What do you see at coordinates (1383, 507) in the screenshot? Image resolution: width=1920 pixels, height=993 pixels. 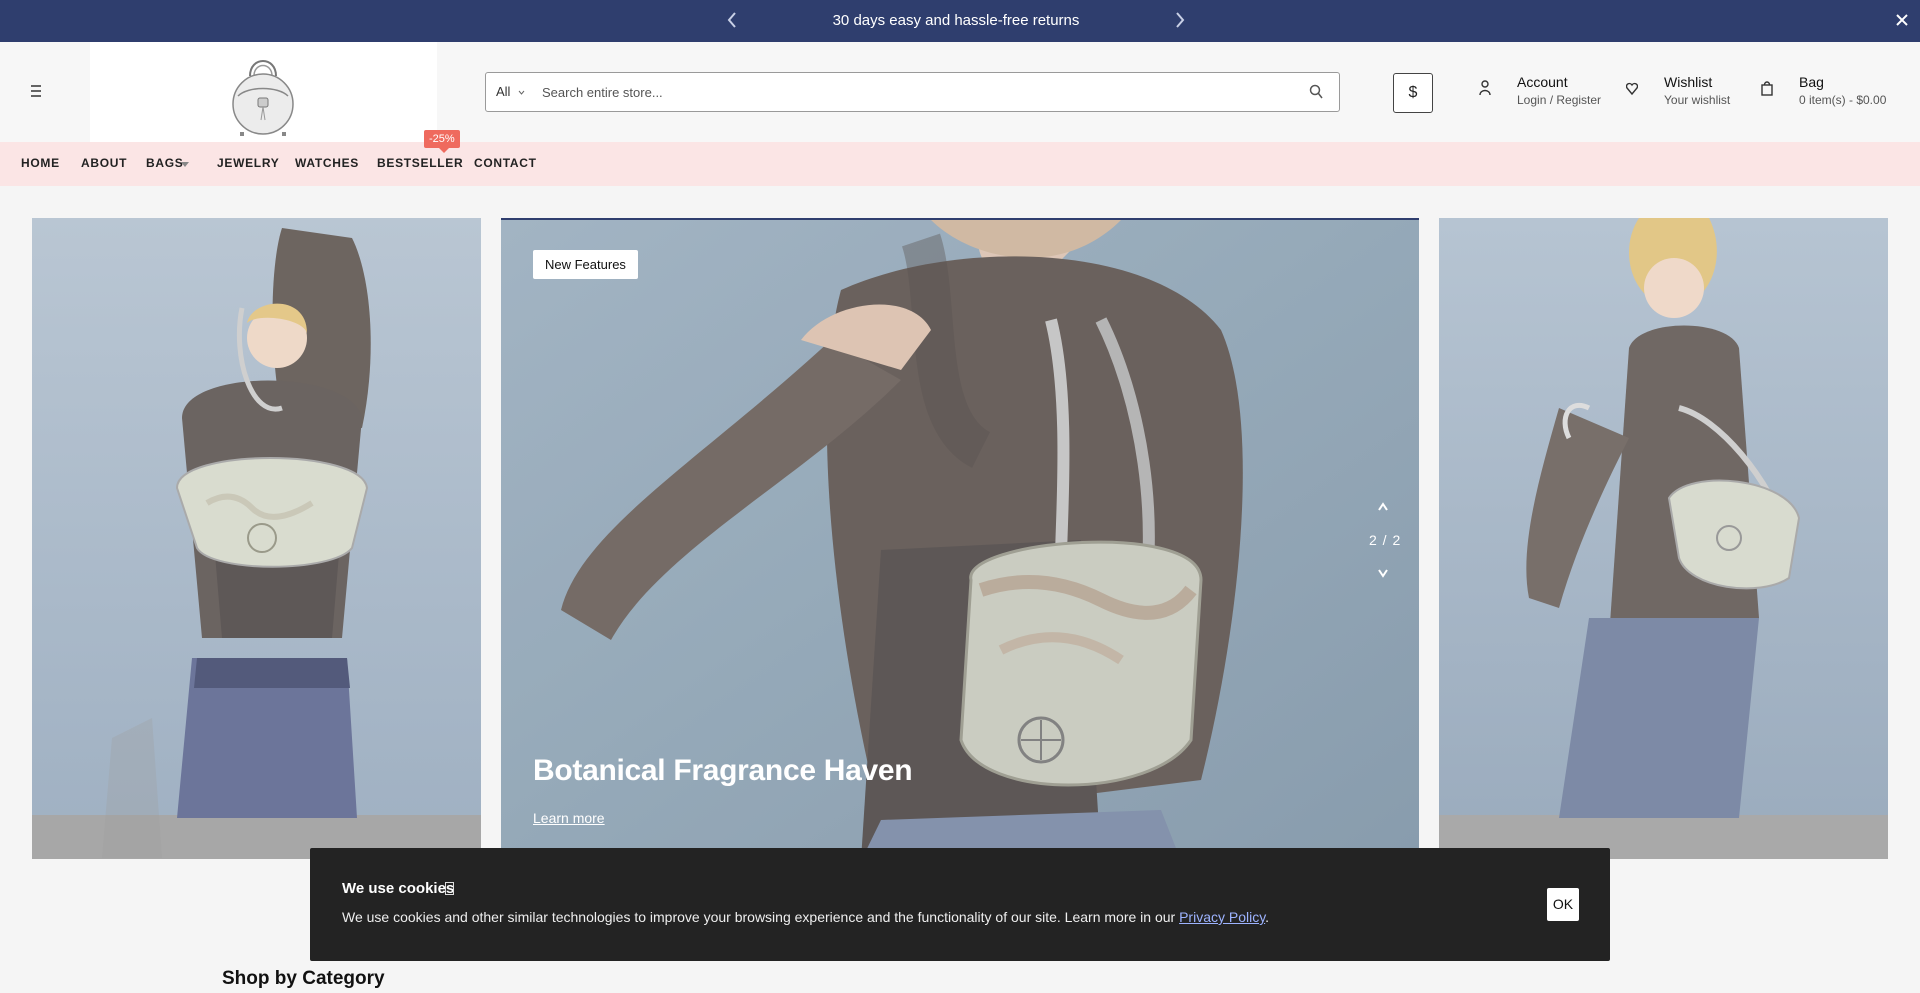 I see `chevron-up-icon` at bounding box center [1383, 507].